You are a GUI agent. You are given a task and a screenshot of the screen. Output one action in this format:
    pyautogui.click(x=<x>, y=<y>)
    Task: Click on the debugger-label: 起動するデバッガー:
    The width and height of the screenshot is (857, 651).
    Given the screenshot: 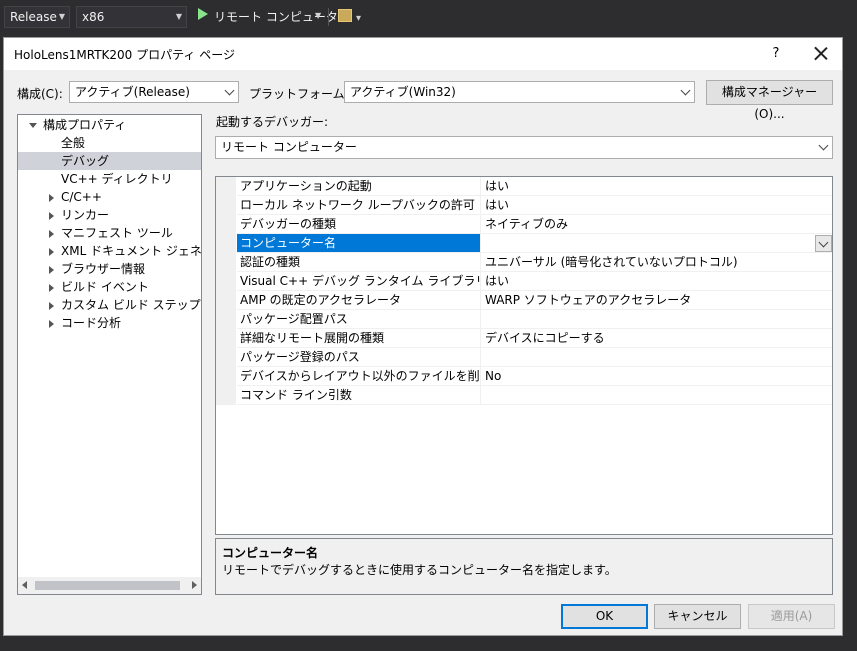 What is the action you would take?
    pyautogui.click(x=272, y=122)
    